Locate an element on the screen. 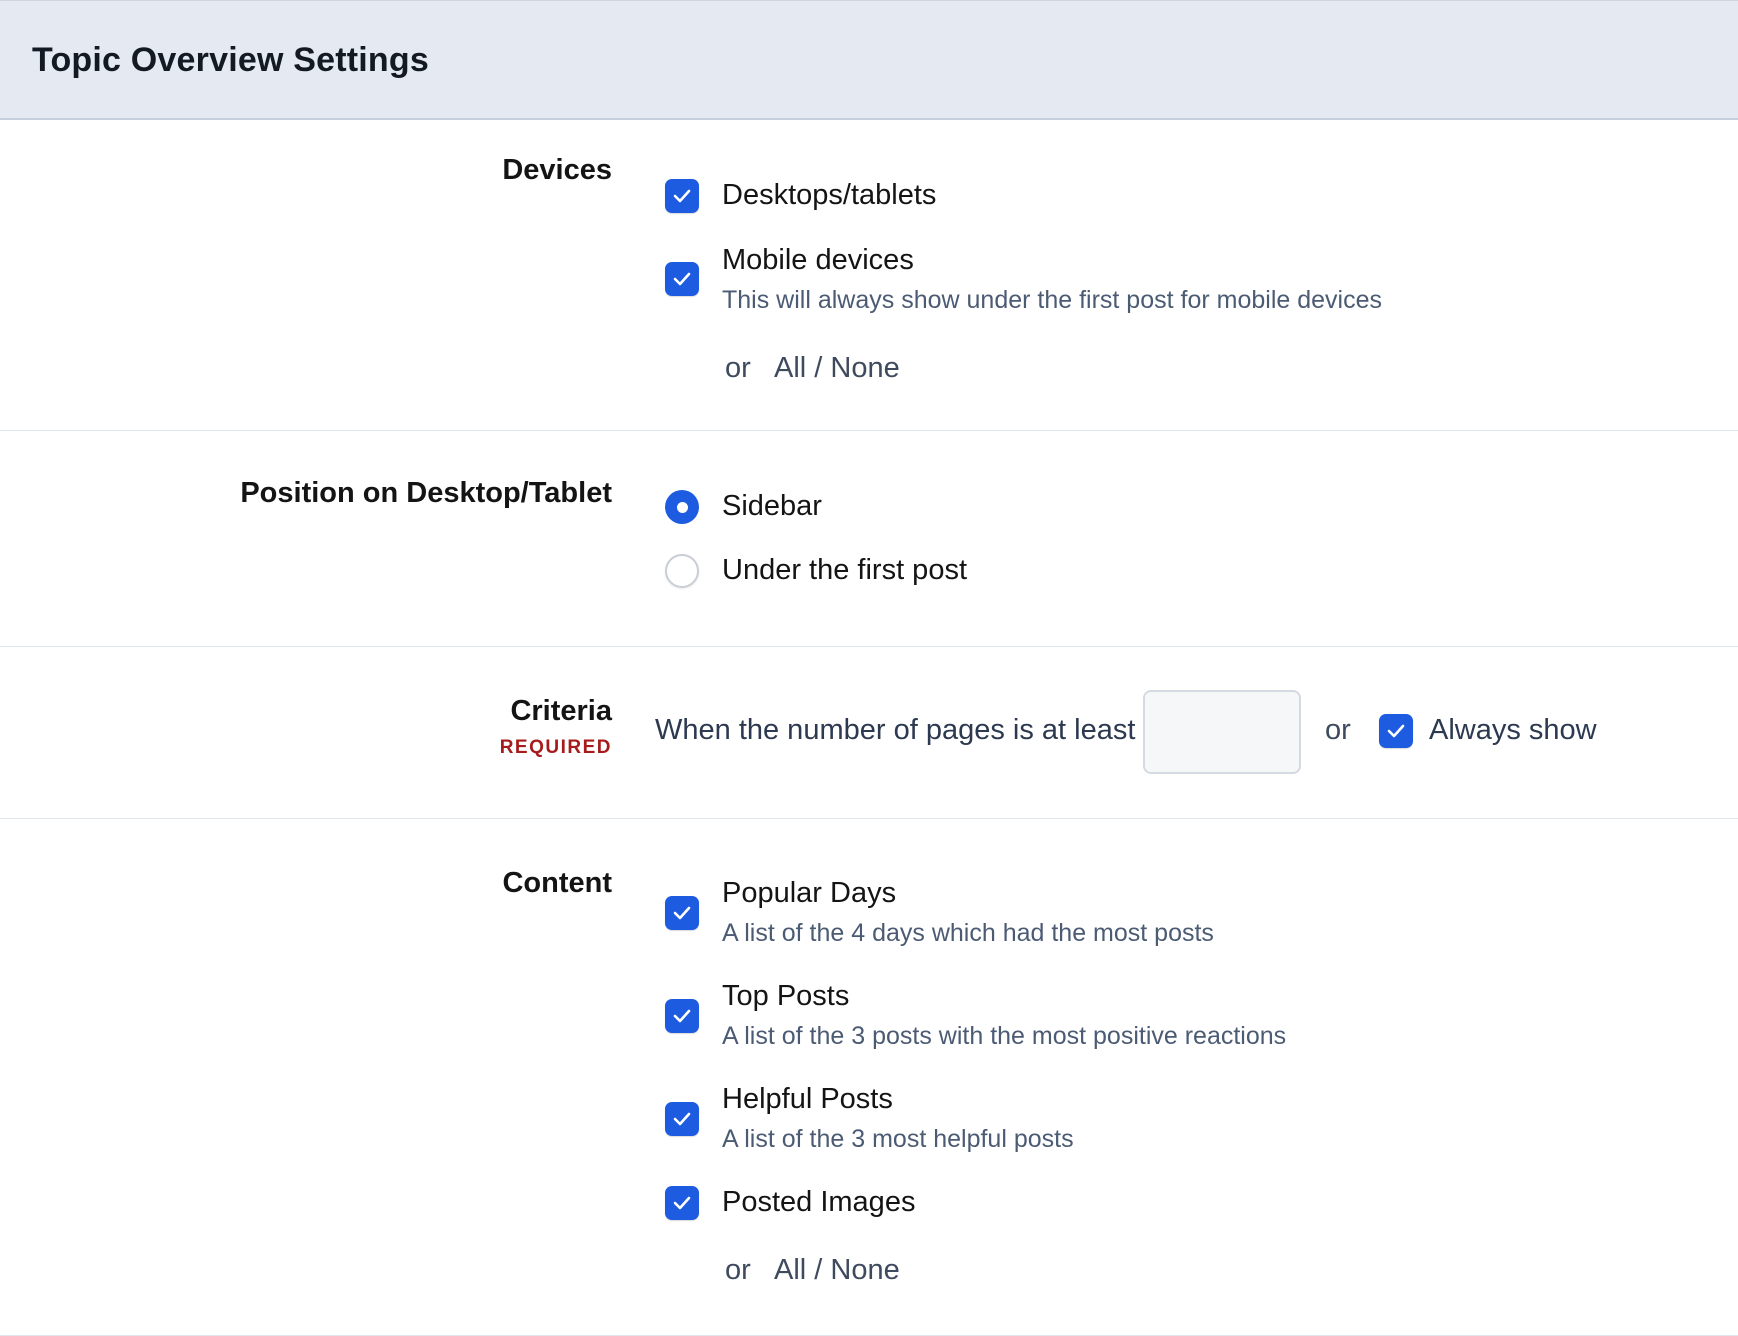 This screenshot has width=1738, height=1336. mobile-devices-label: Mobile devices is located at coordinates (818, 260).